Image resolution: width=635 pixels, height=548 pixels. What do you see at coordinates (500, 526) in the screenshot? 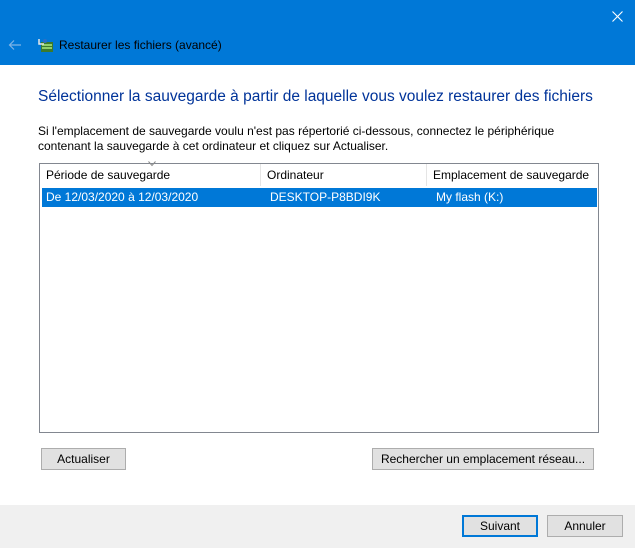
I see `next-button: Suivant` at bounding box center [500, 526].